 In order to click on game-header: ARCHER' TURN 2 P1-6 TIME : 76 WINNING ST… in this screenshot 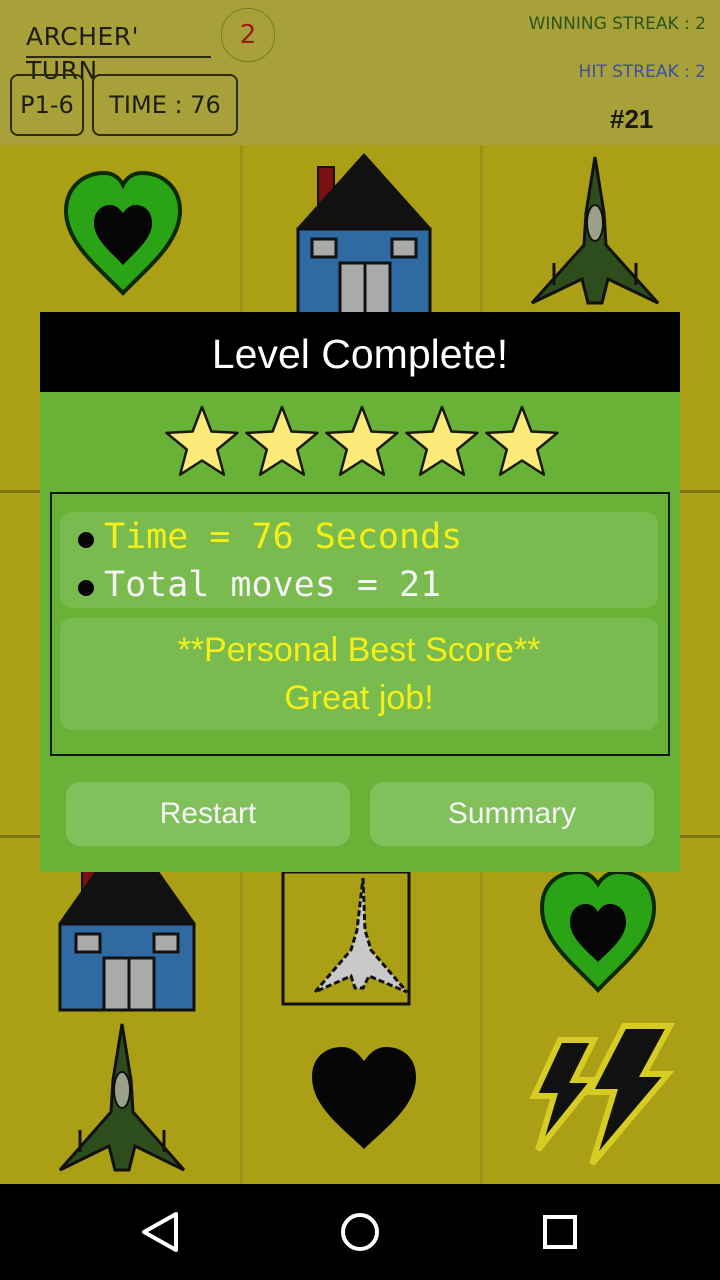, I will do `click(360, 72)`.